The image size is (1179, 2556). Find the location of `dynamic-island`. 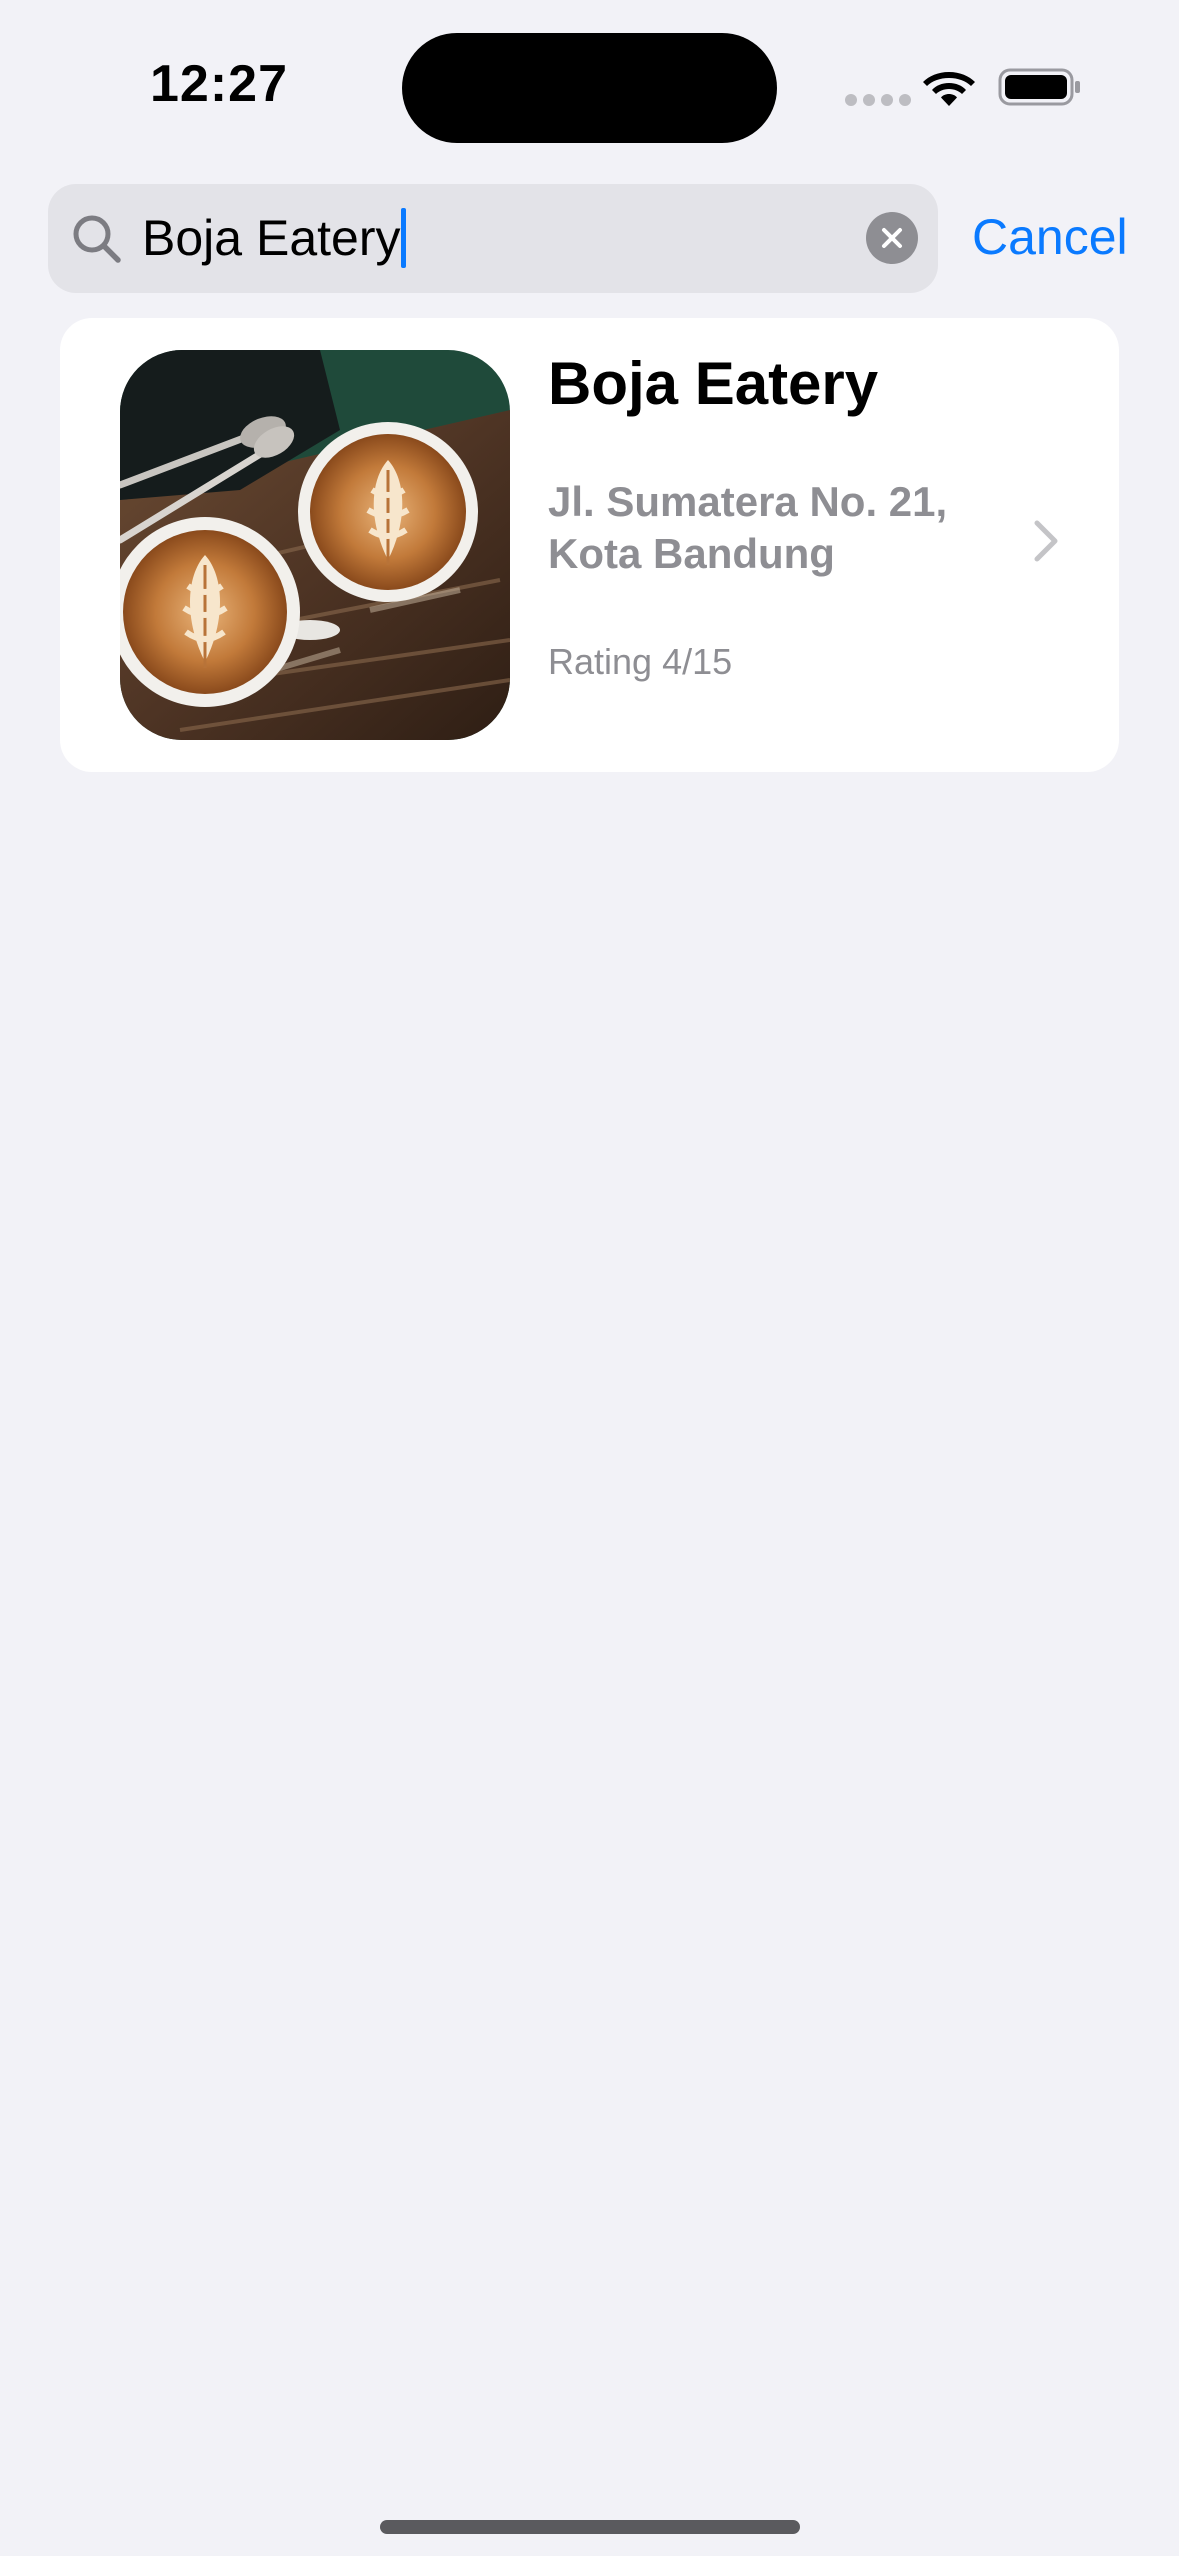

dynamic-island is located at coordinates (589, 88).